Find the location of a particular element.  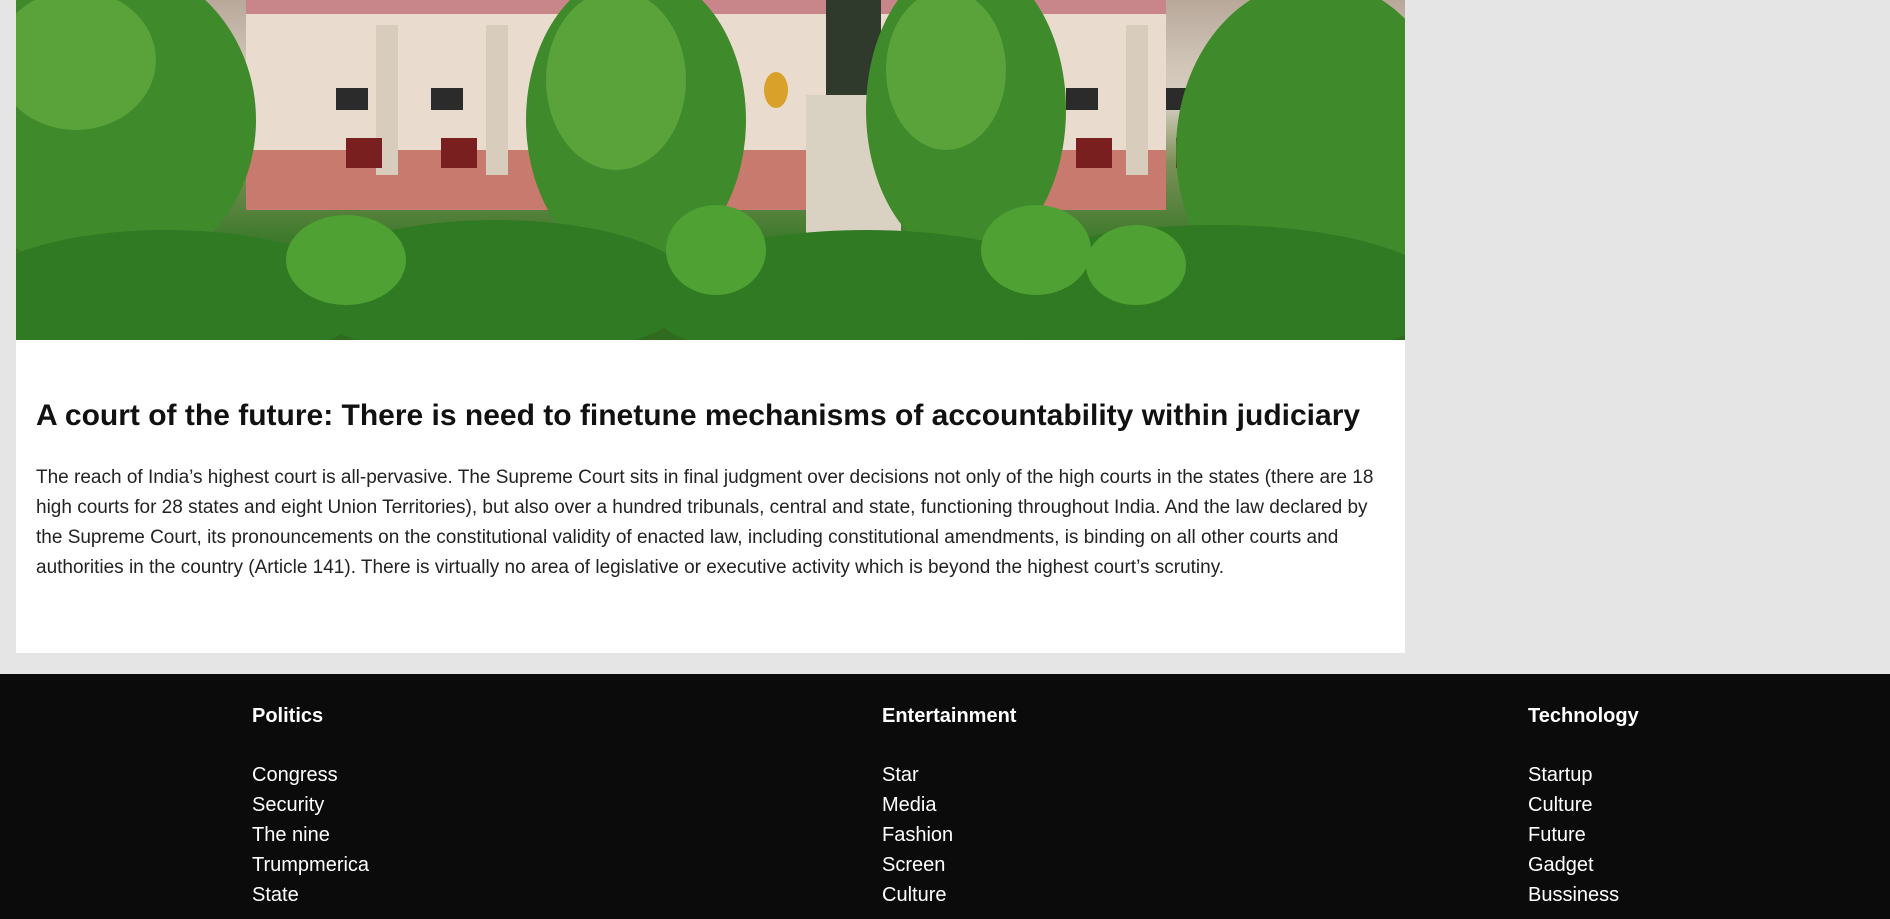

footer-link: Congress is located at coordinates (295, 775).